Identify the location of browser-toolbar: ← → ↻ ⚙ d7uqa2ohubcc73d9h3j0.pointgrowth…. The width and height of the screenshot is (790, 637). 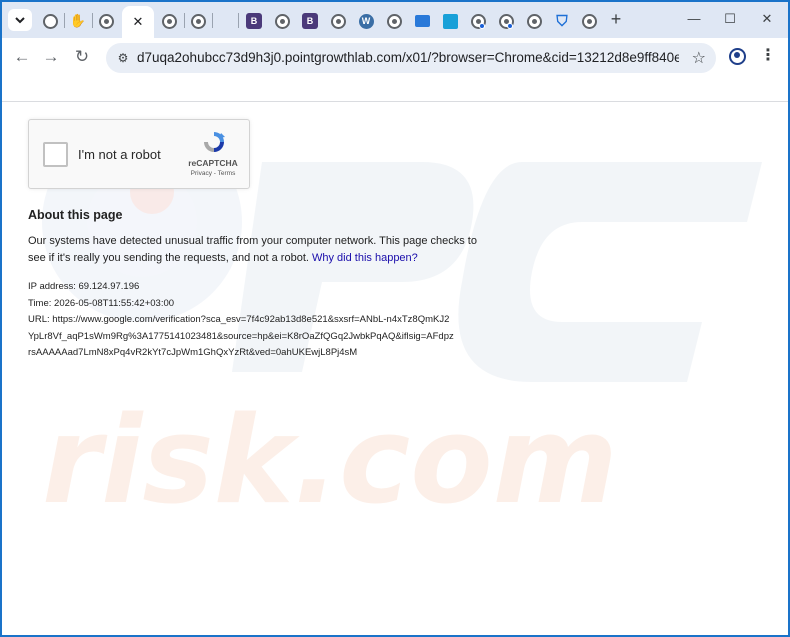
(395, 57).